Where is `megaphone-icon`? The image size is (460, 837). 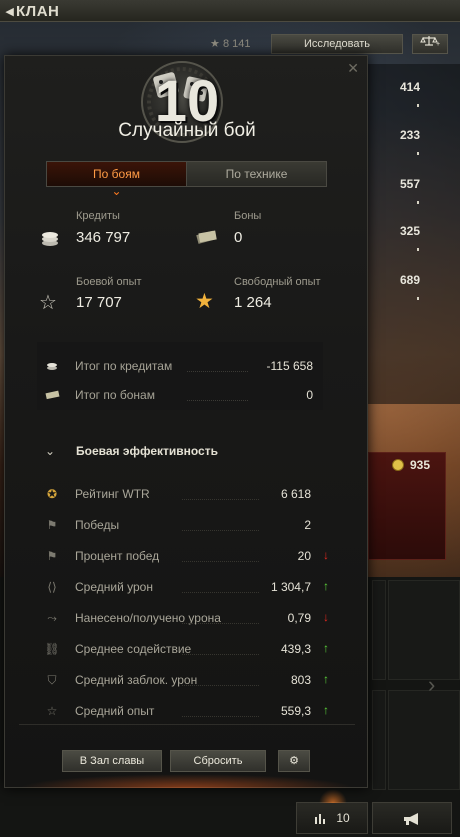 megaphone-icon is located at coordinates (411, 819).